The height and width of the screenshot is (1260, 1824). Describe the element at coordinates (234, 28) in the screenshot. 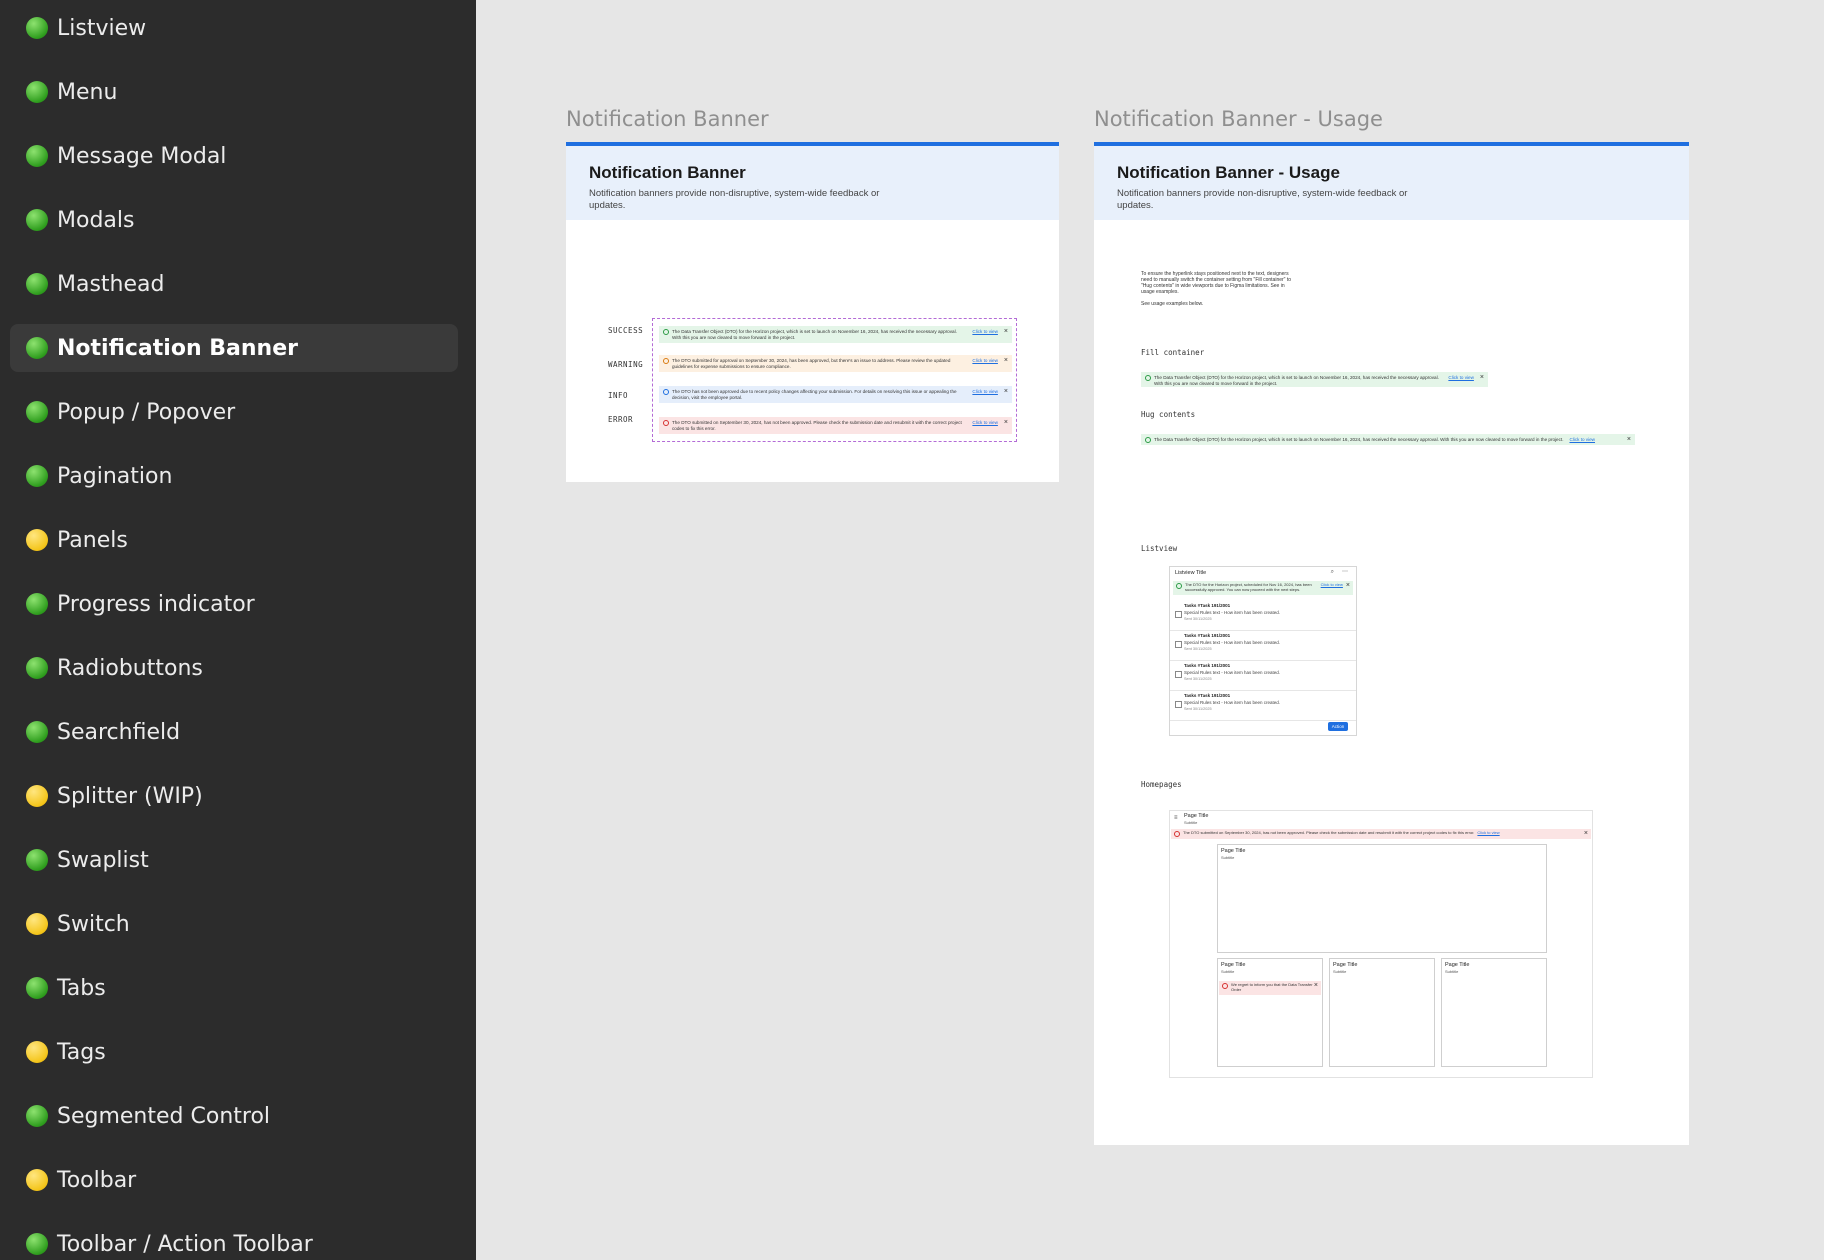

I see `sidebar-item: Listview` at that location.